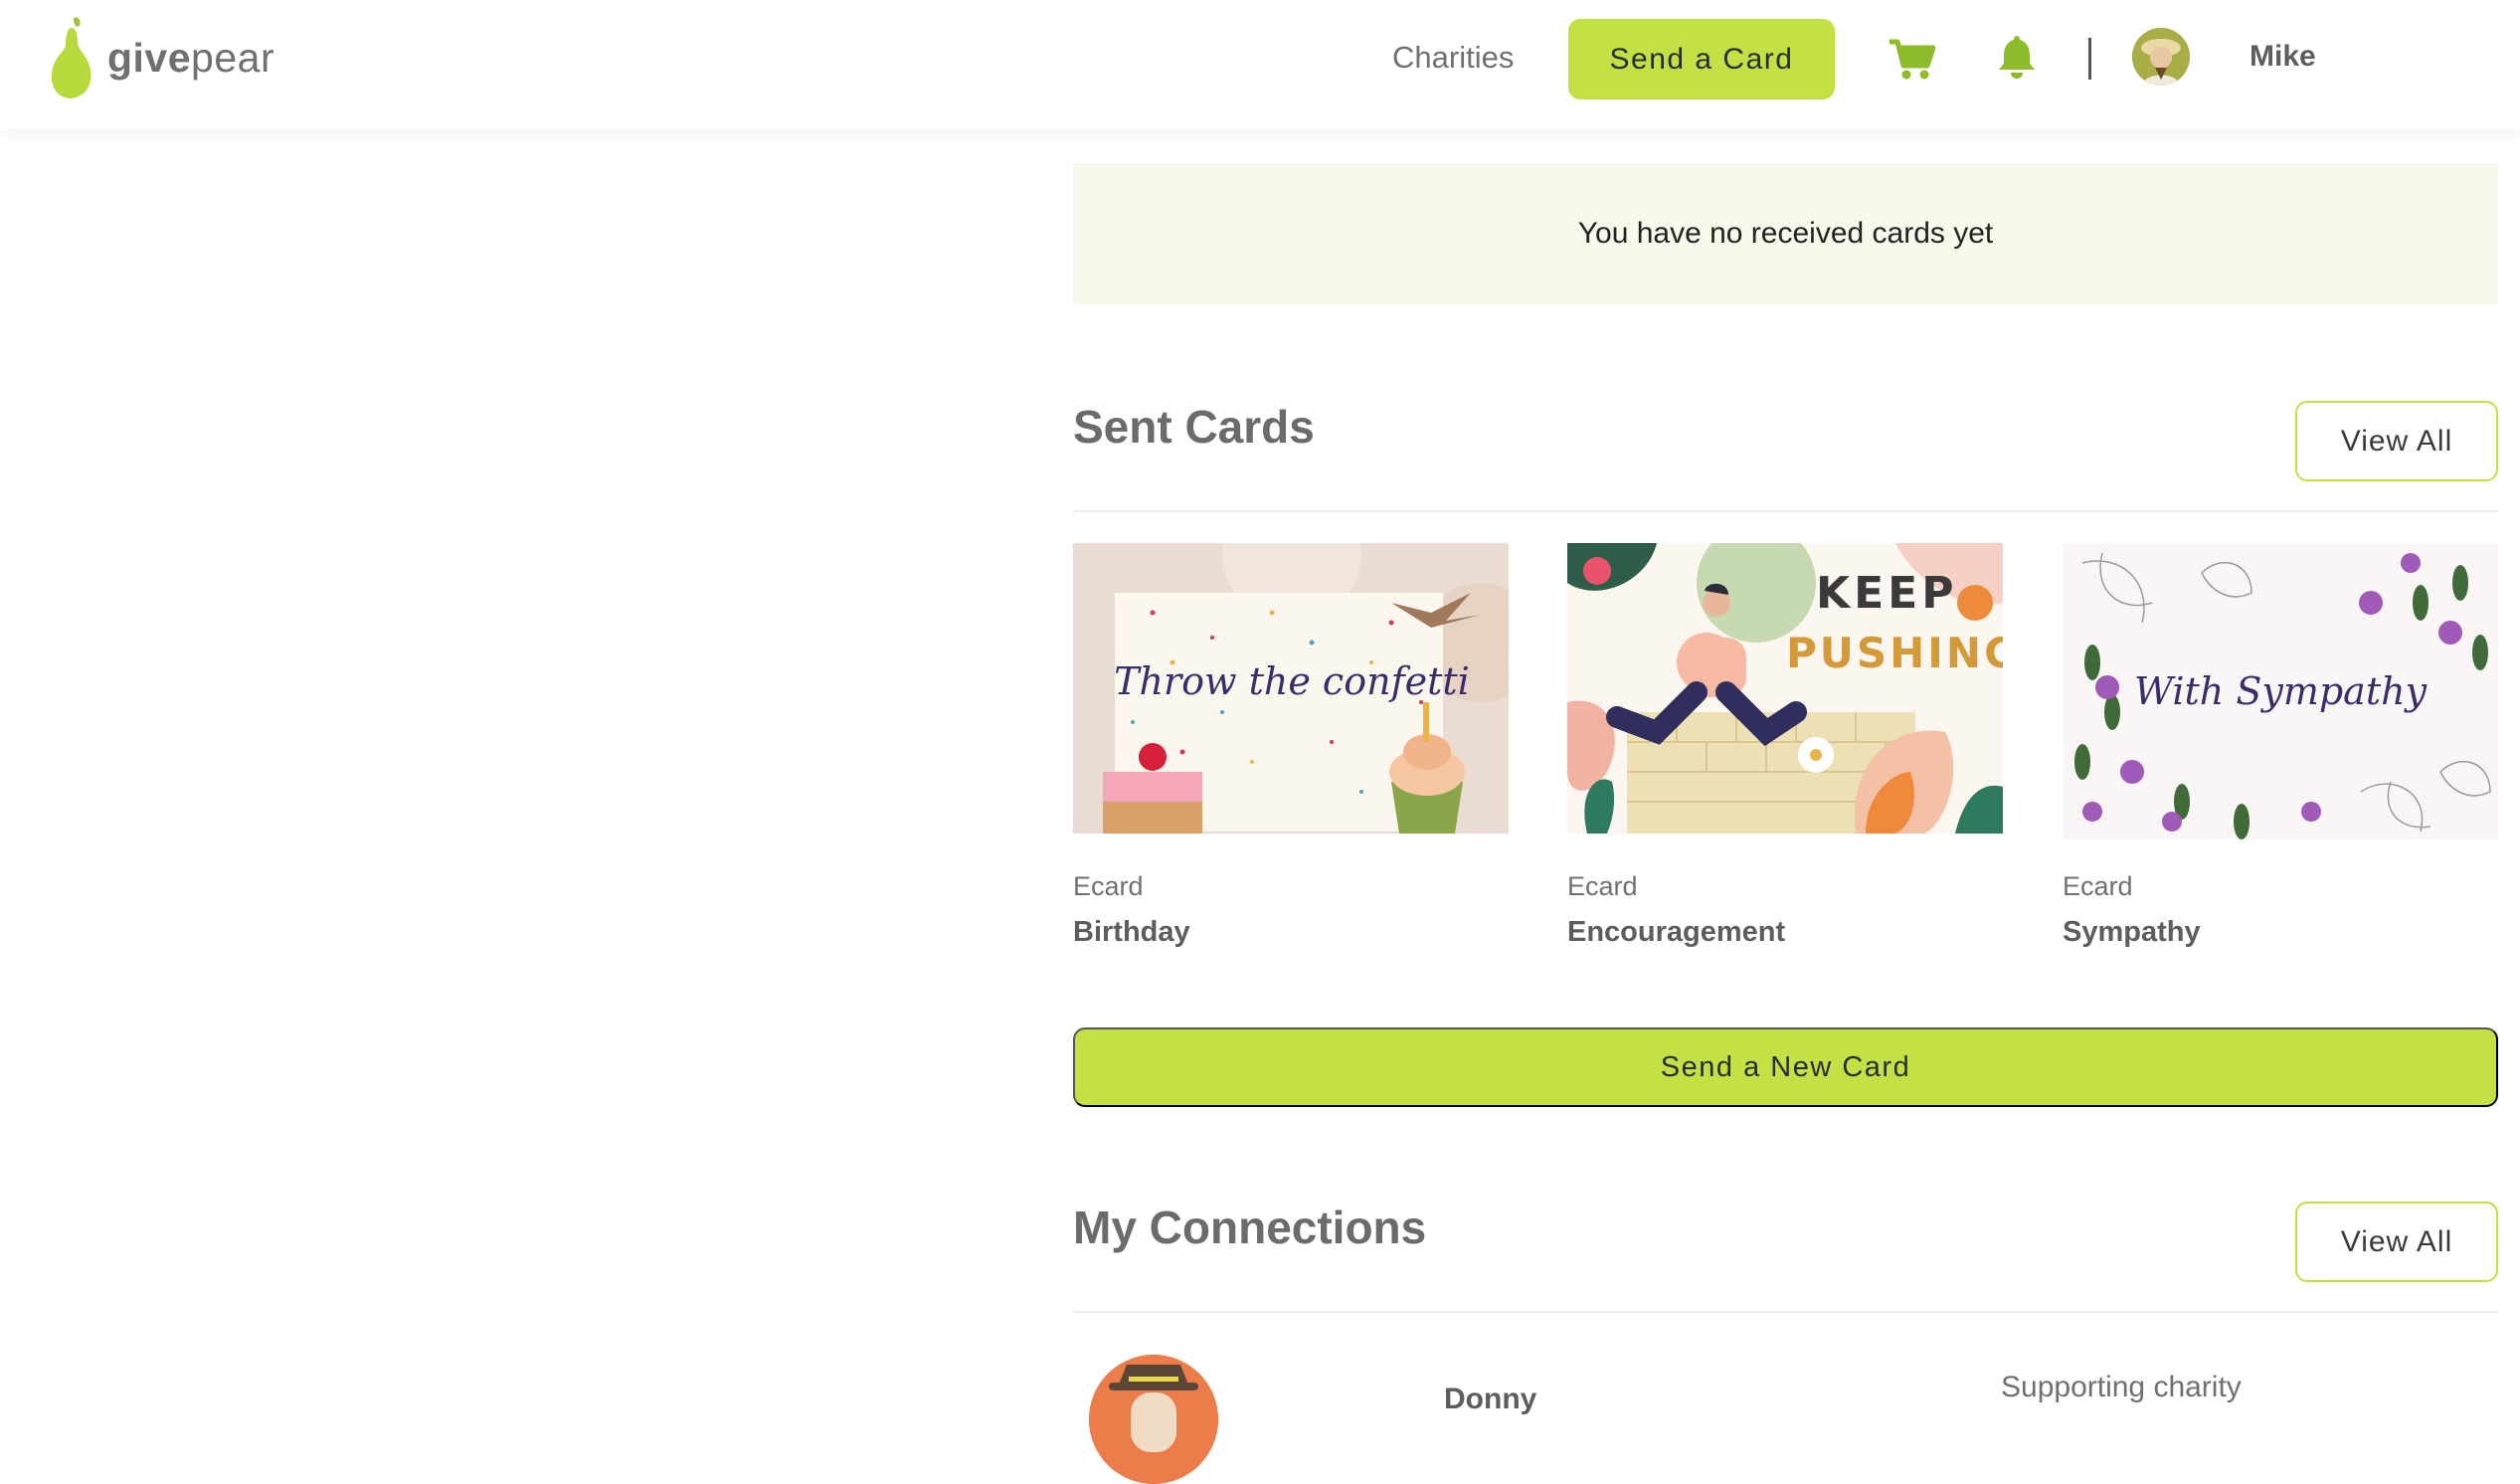 This screenshot has height=1484, width=2520. I want to click on received-cards-empty-state: You have no received cards yet, so click(1785, 234).